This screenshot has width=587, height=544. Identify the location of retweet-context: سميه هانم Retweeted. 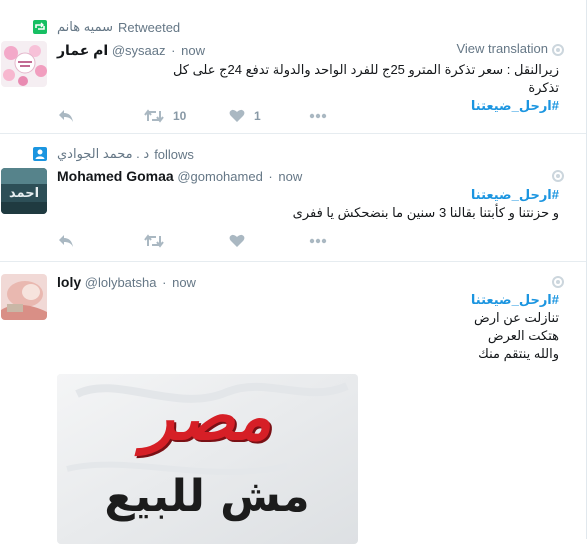
(106, 27).